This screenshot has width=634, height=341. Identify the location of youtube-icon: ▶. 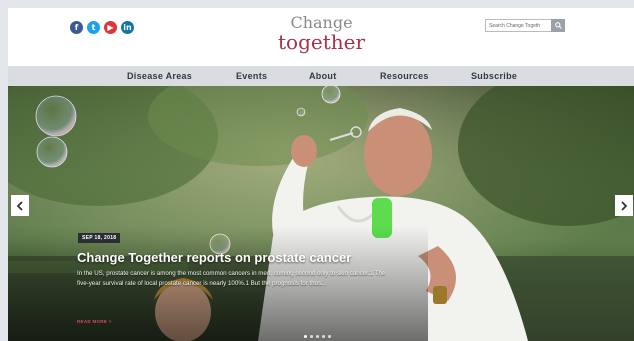
(110, 27).